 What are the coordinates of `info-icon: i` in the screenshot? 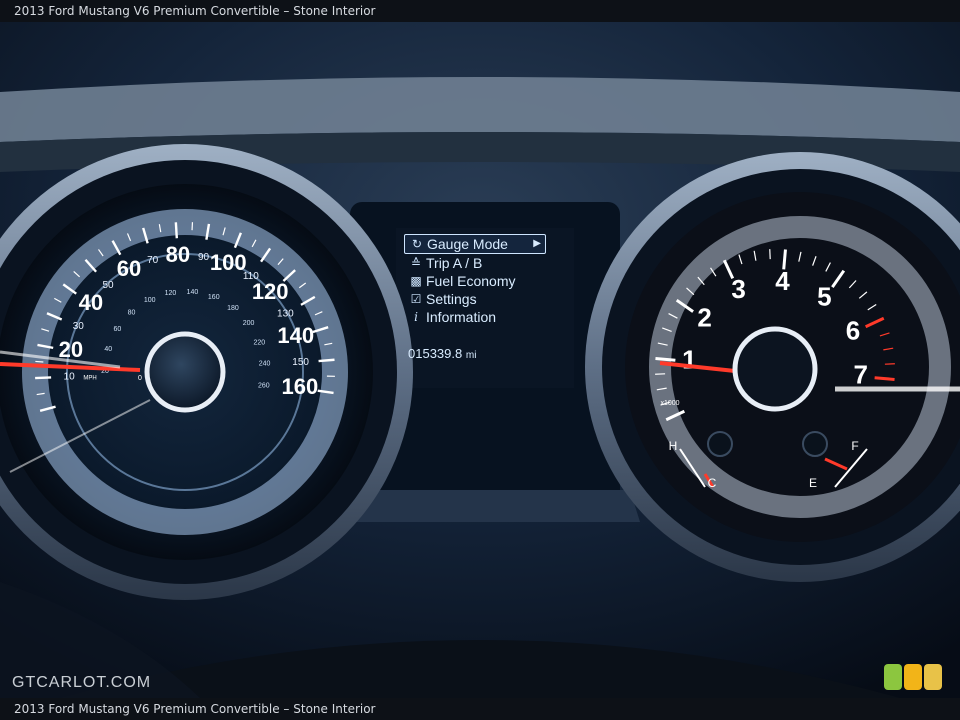 It's located at (416, 317).